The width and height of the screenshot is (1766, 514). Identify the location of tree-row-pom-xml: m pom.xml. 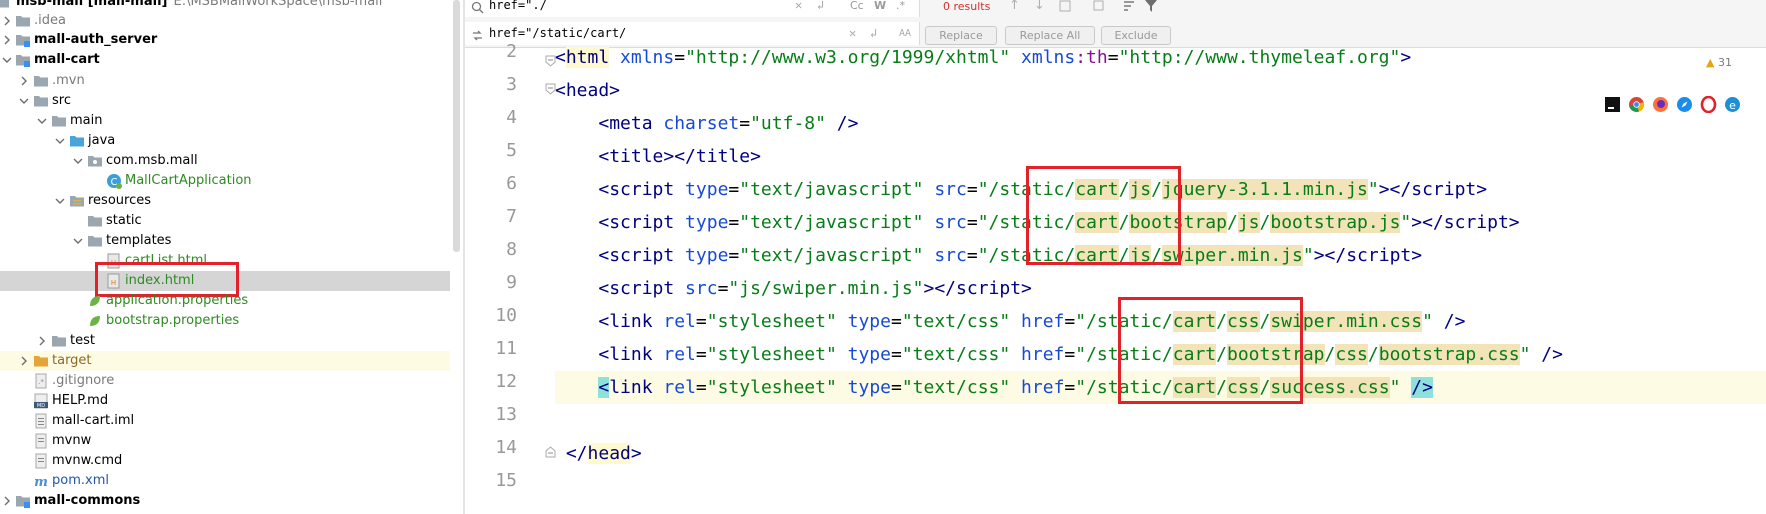
(231, 481).